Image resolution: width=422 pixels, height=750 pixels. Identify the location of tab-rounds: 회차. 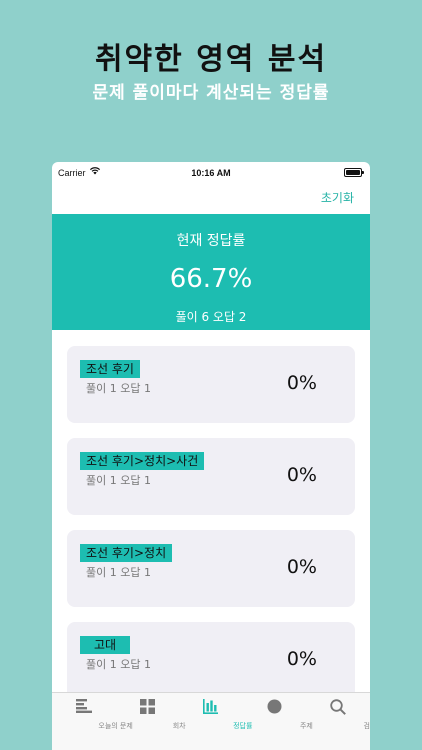
(151, 721).